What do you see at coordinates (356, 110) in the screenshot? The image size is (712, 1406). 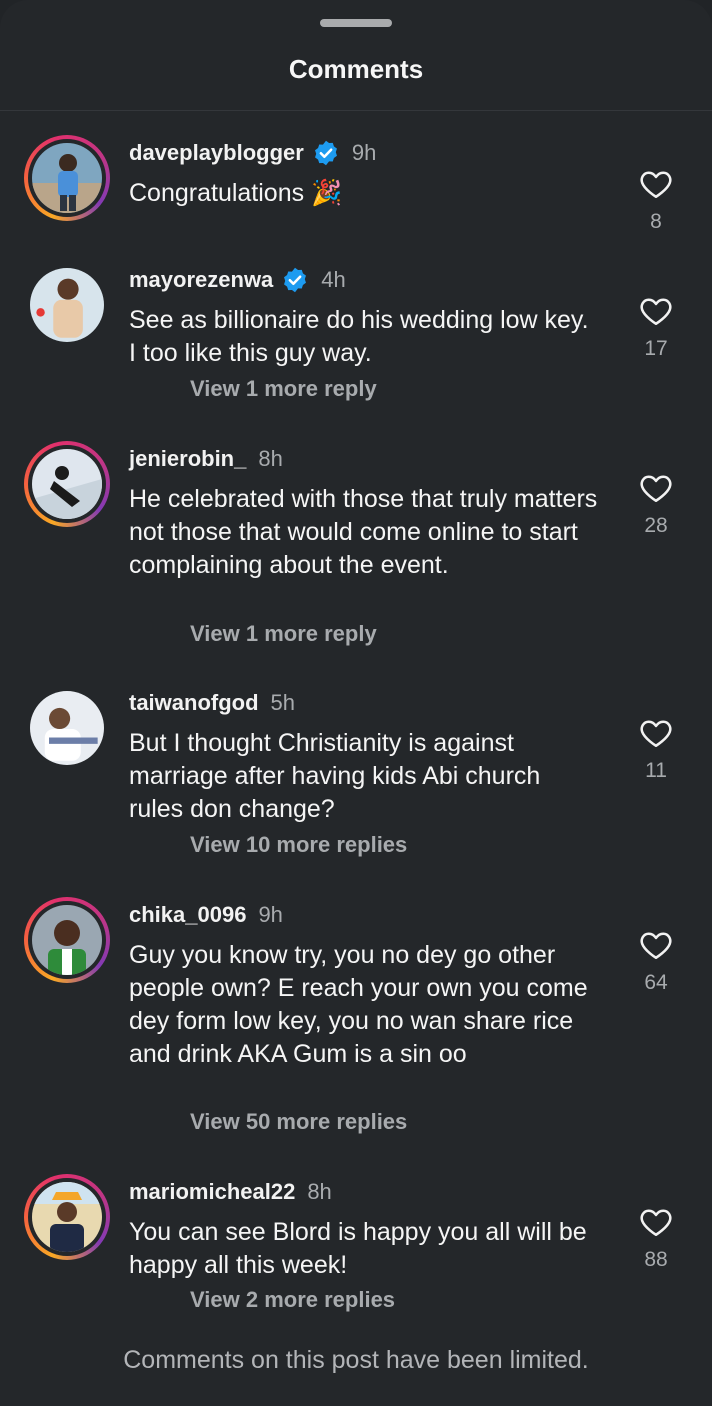 I see `header-divider` at bounding box center [356, 110].